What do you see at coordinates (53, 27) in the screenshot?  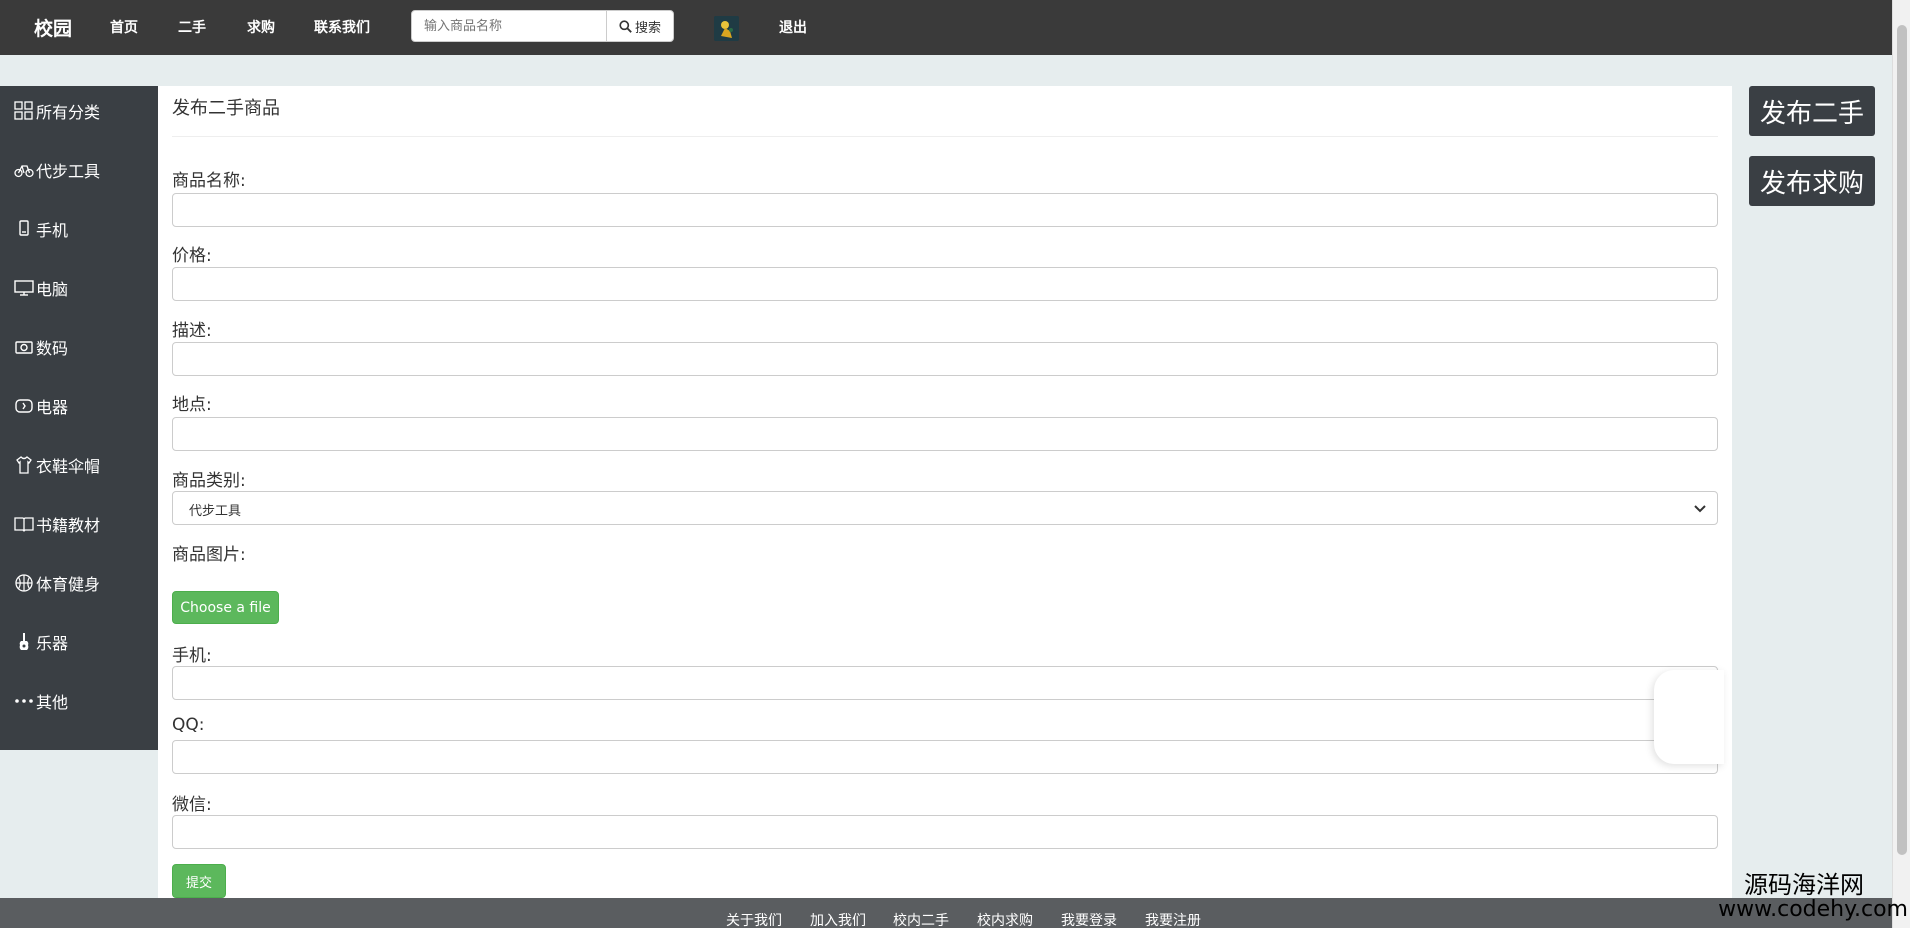 I see `brand-logo: 校园` at bounding box center [53, 27].